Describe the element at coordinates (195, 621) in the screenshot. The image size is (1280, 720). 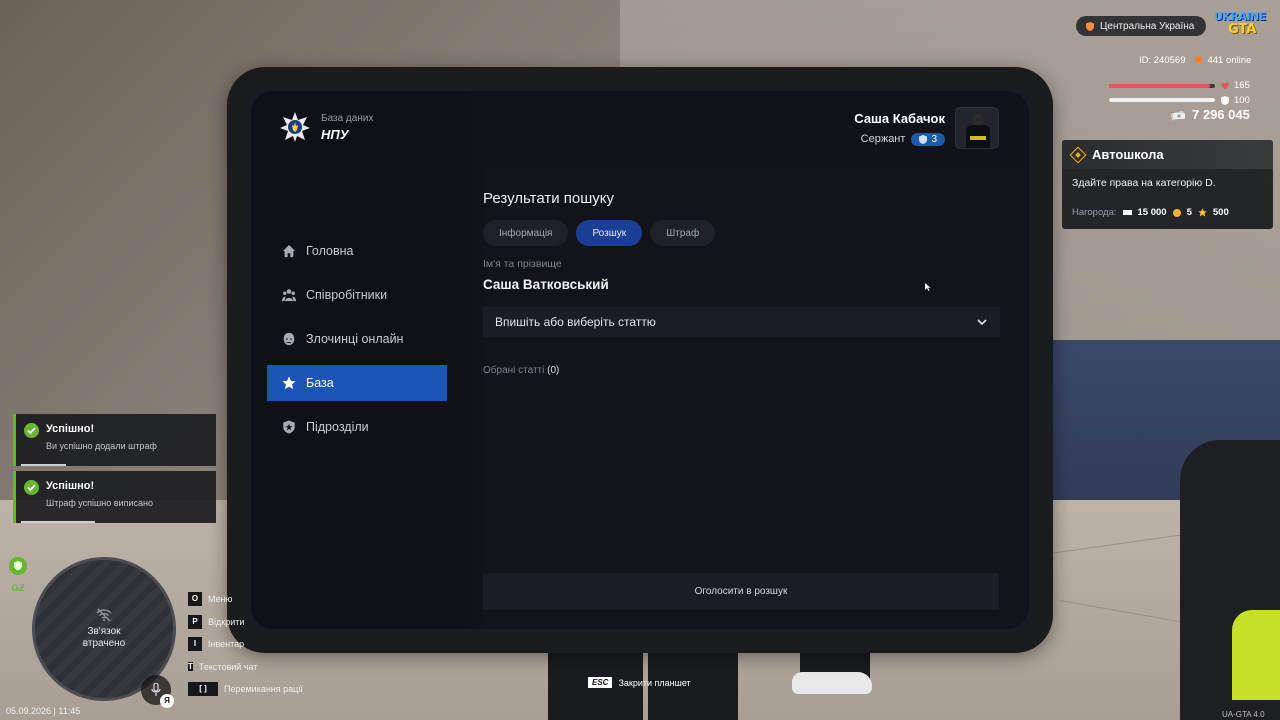
I see `key-cap: P` at that location.